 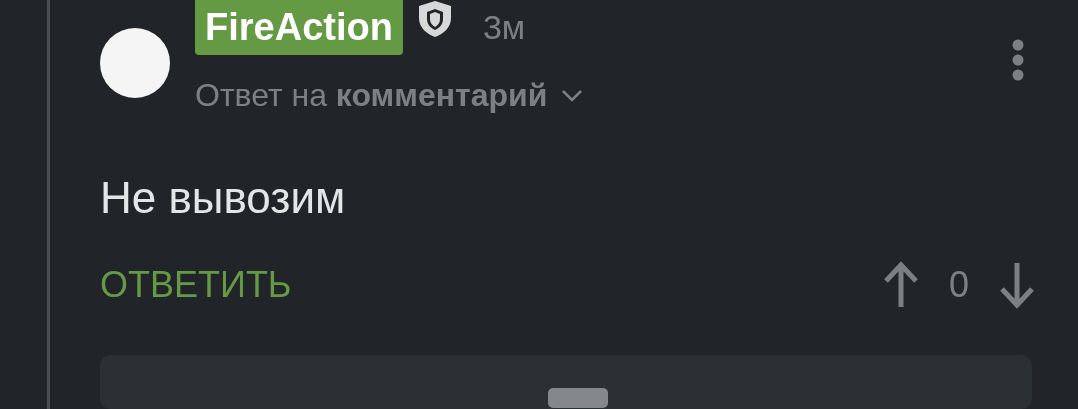 I want to click on author-name: FireAction, so click(x=299, y=27).